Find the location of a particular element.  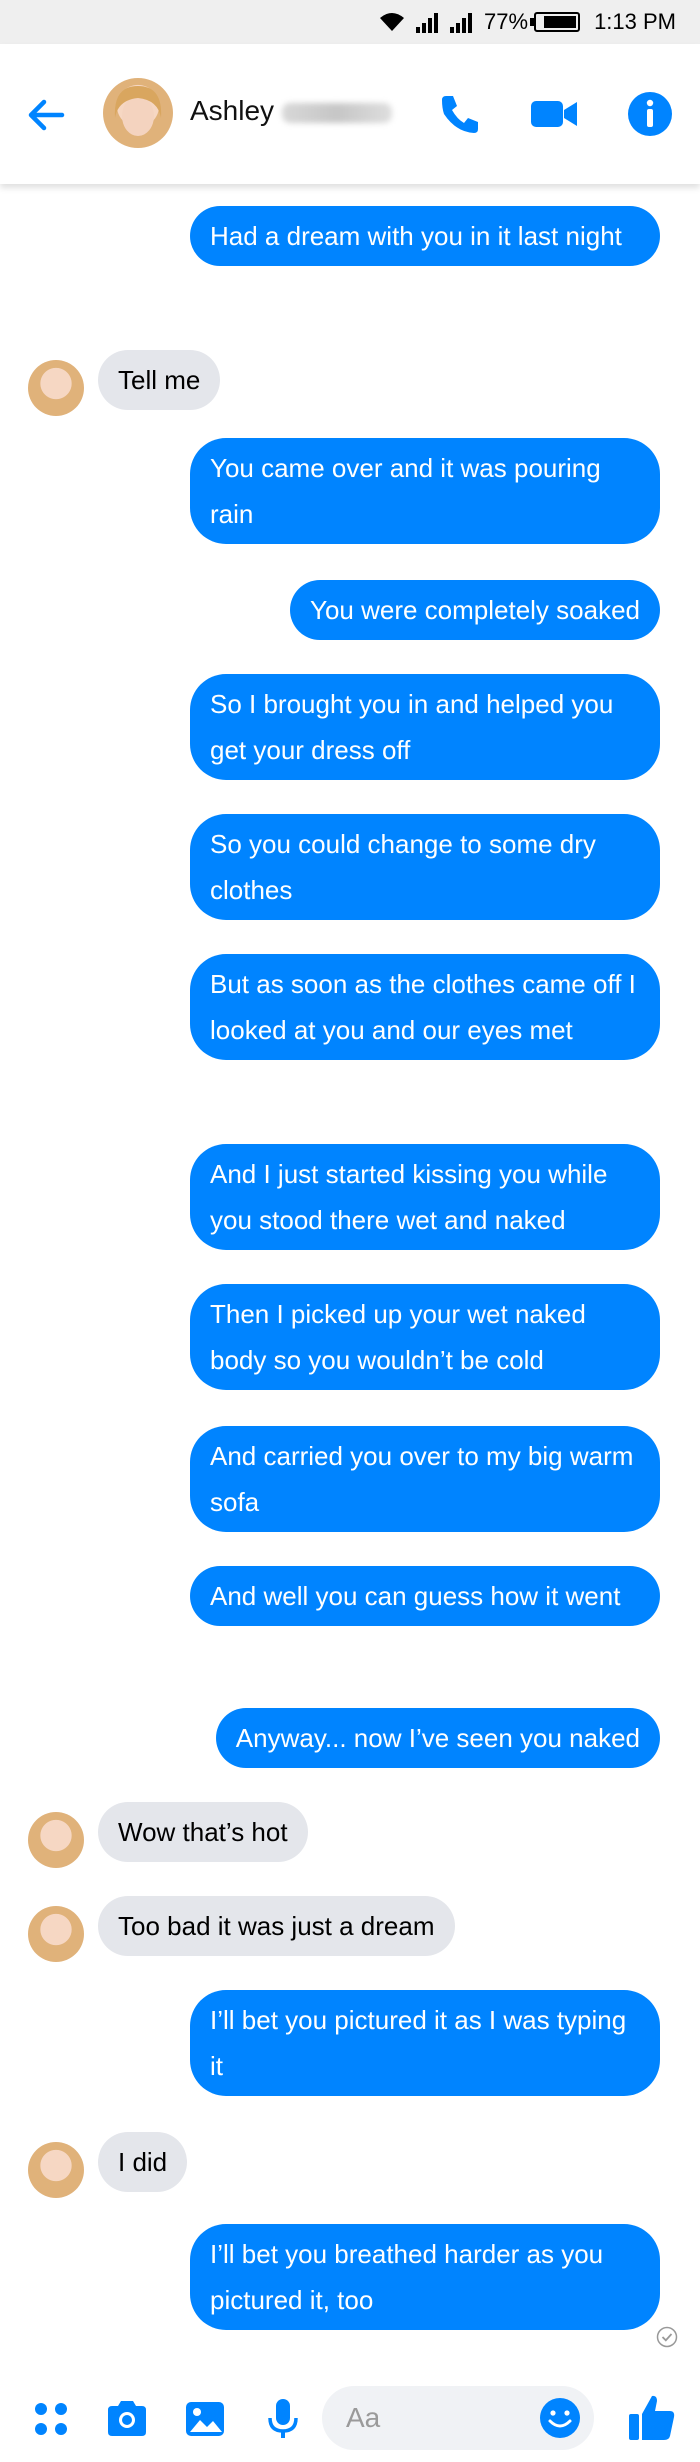

message-bubble: Anyway... now I’ve seen you naked is located at coordinates (437, 1738).